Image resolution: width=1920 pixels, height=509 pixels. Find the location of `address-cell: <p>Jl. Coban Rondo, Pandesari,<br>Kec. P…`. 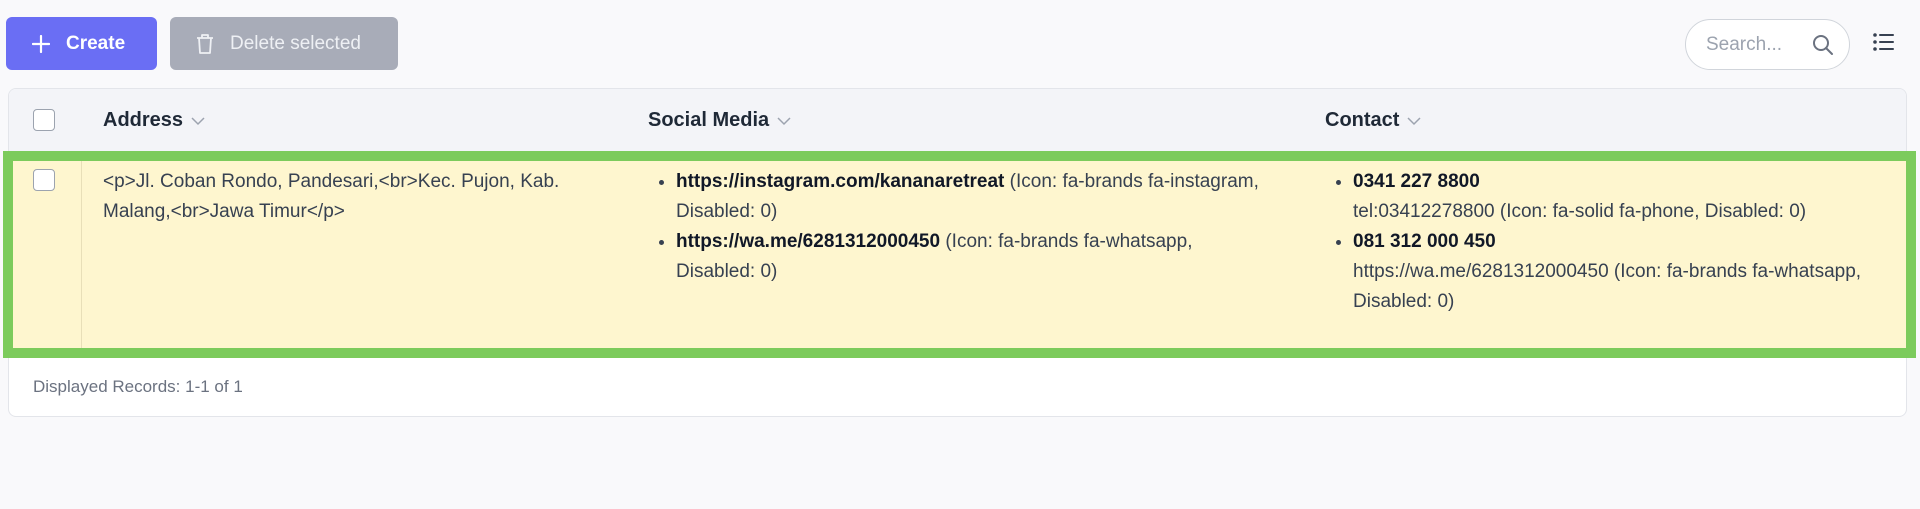

address-cell: <p>Jl. Coban Rondo, Pandesari,<br>Kec. P… is located at coordinates (331, 196).